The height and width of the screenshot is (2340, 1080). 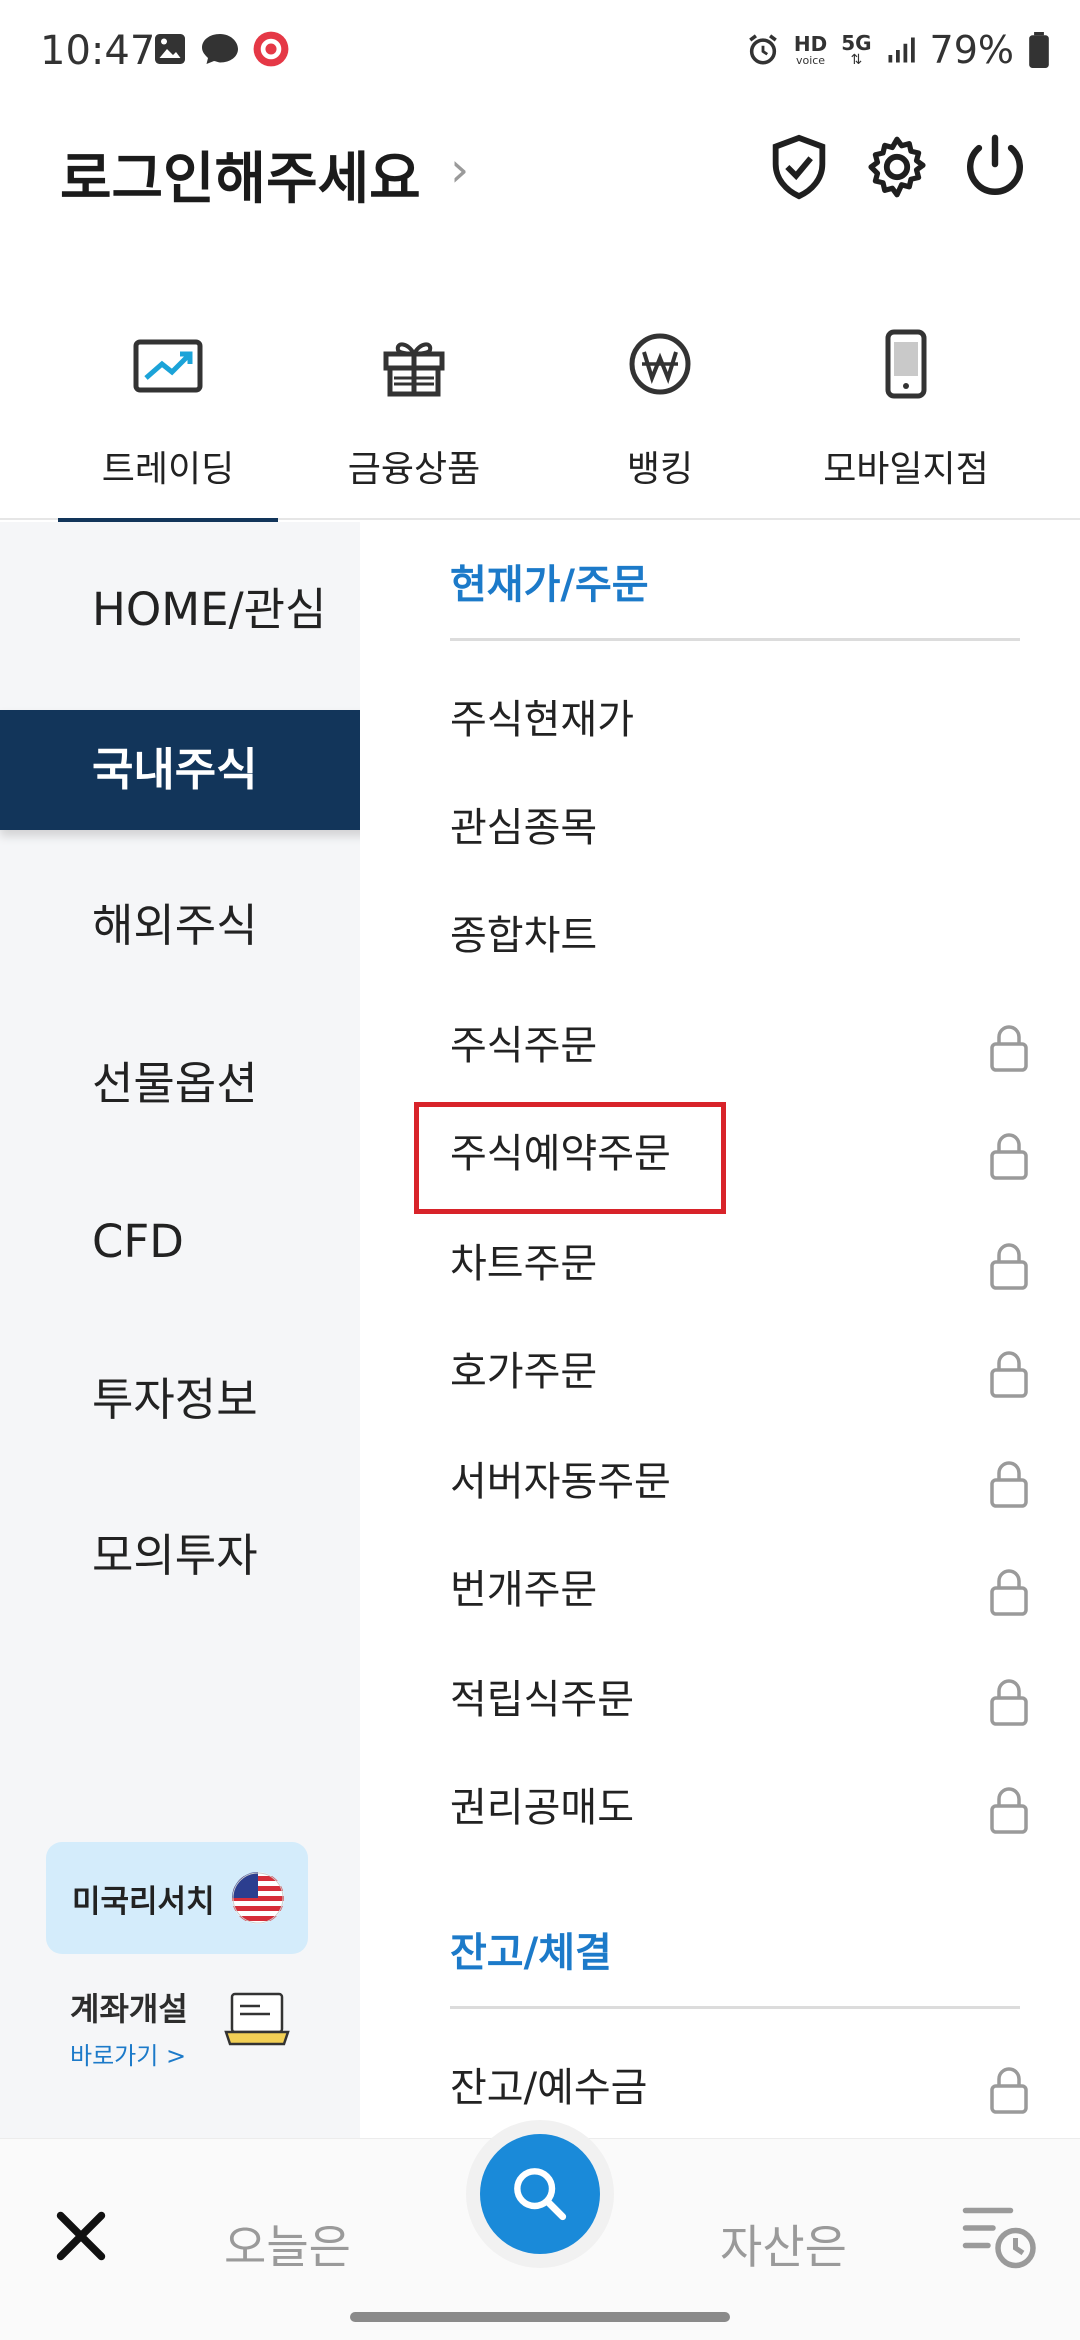 What do you see at coordinates (414, 369) in the screenshot?
I see `gift-icon` at bounding box center [414, 369].